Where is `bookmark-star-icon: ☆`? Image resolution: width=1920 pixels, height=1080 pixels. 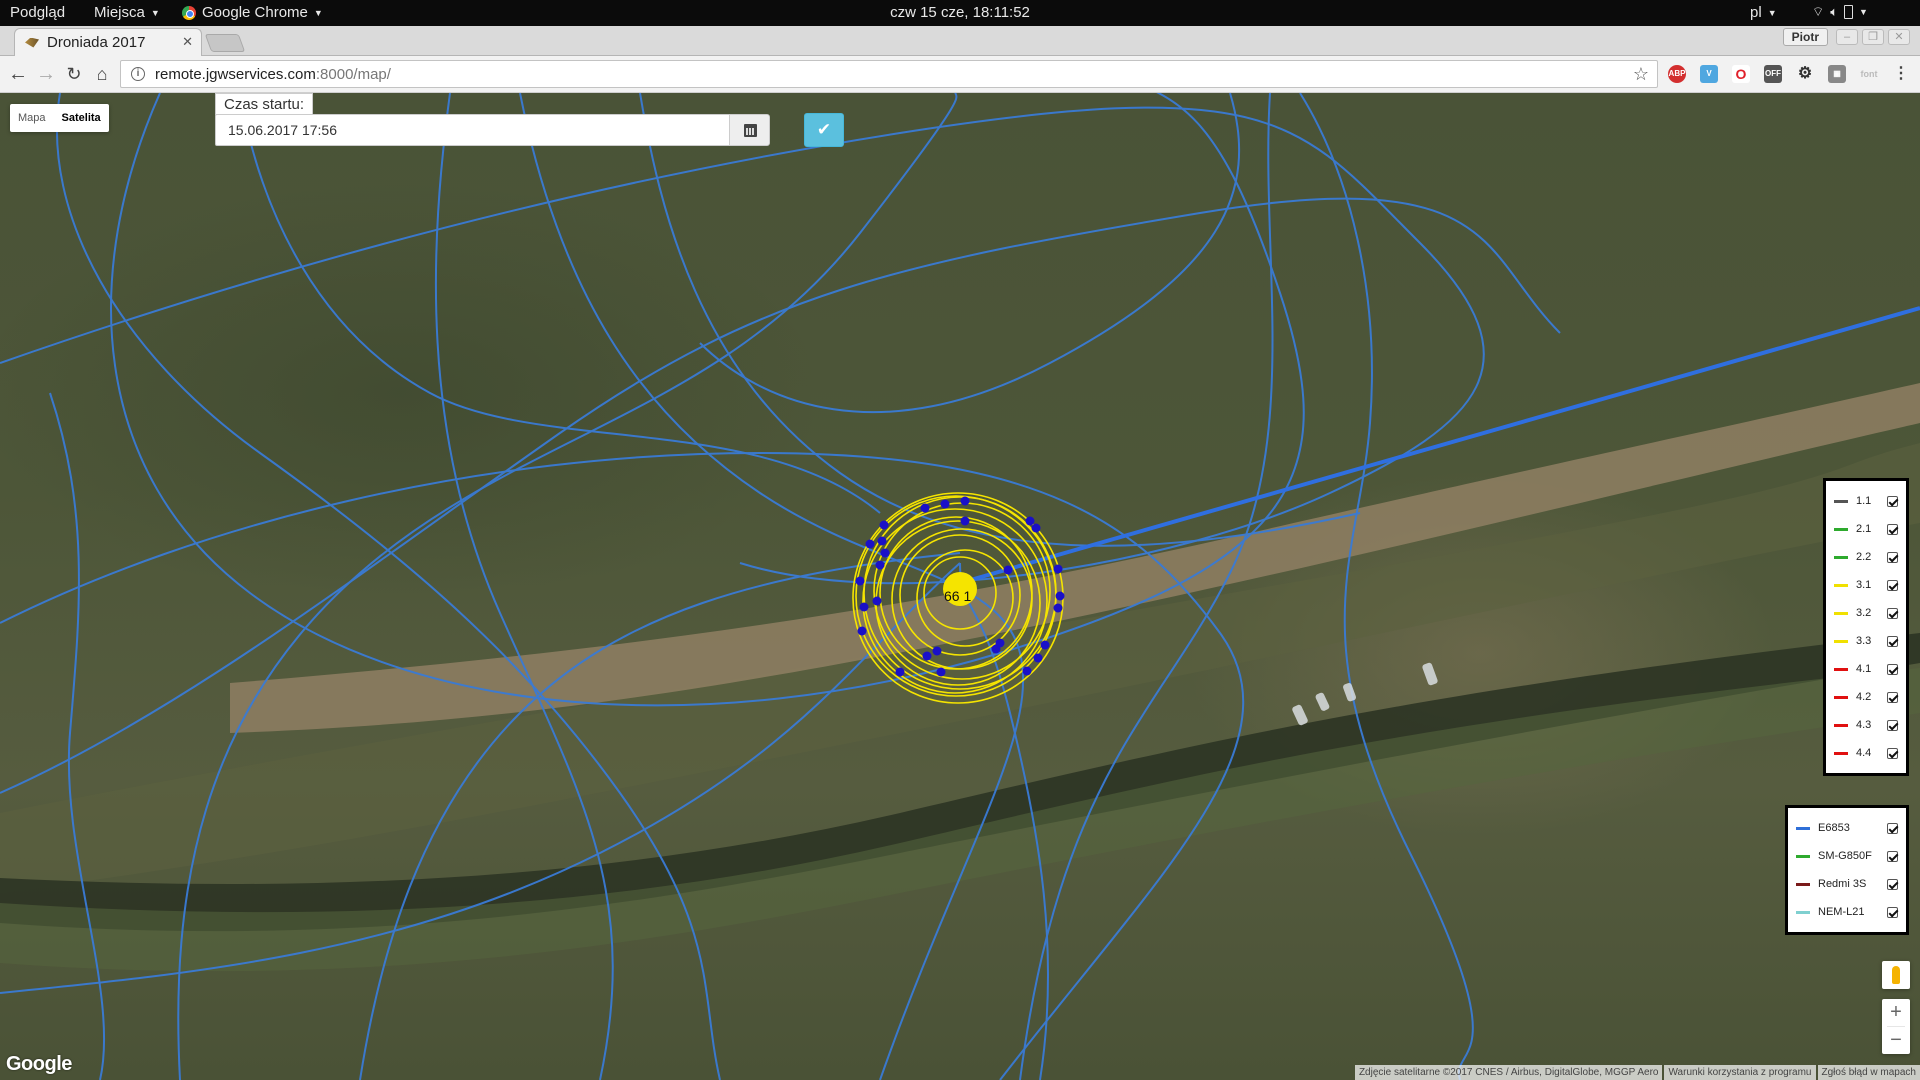
bookmark-star-icon: ☆ is located at coordinates (1641, 74).